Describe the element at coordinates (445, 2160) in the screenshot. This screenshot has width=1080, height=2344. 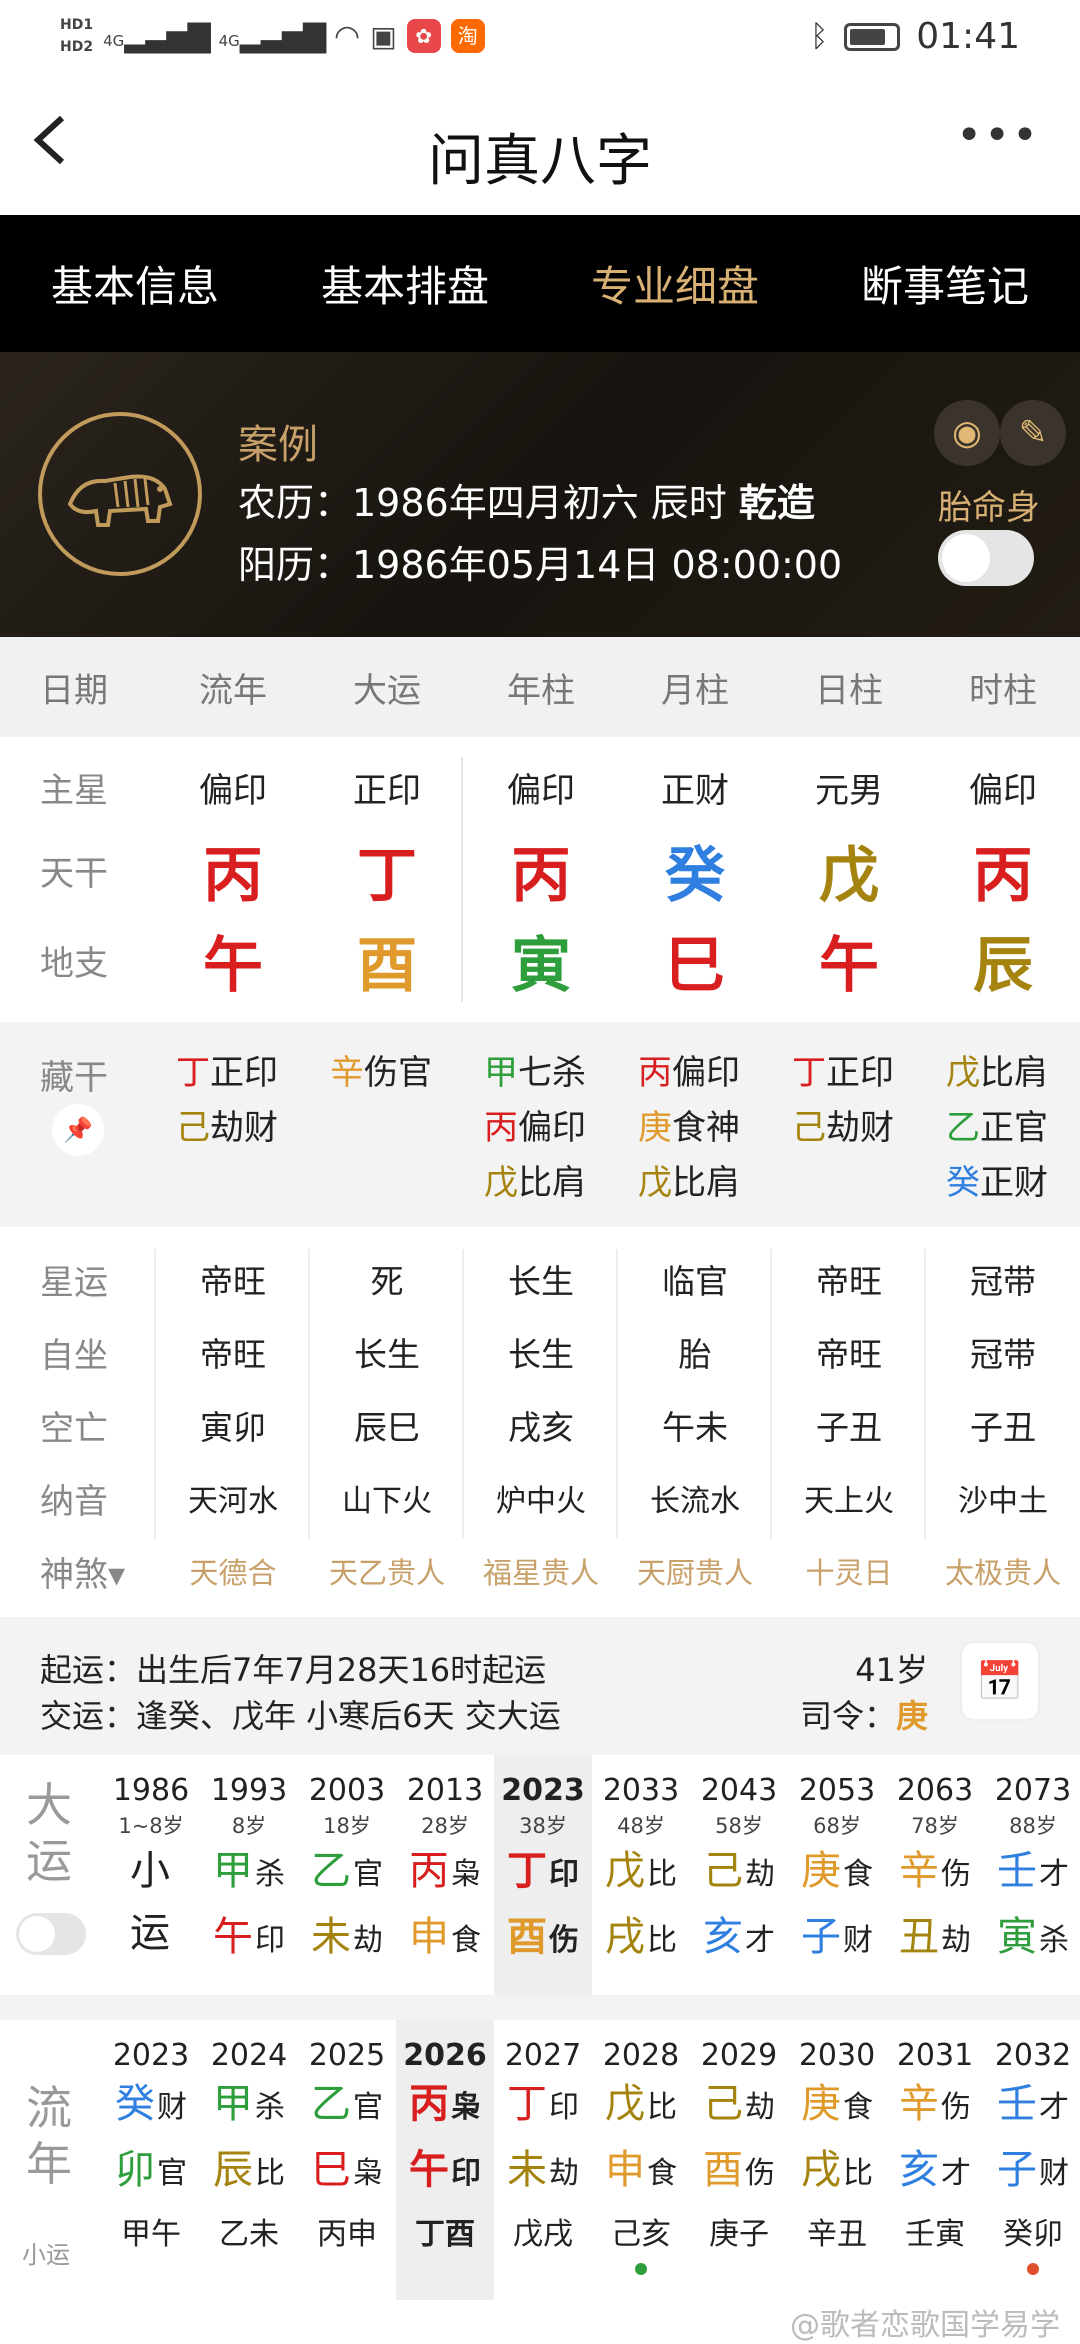
I see `liunian-column: 2026 丙枭午印丁酉` at that location.